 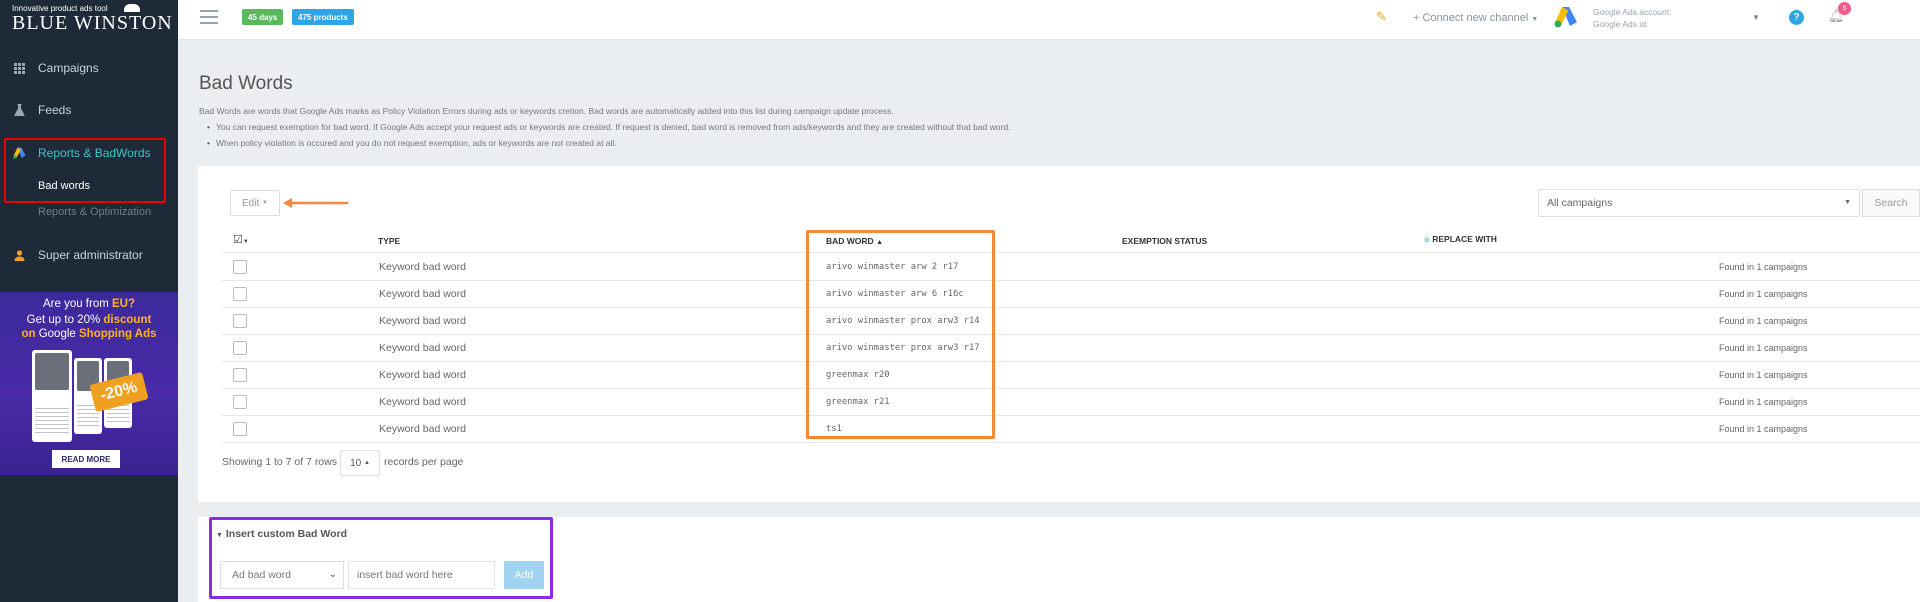 I want to click on promo-line-1: Are you from EU?, so click(x=89, y=304).